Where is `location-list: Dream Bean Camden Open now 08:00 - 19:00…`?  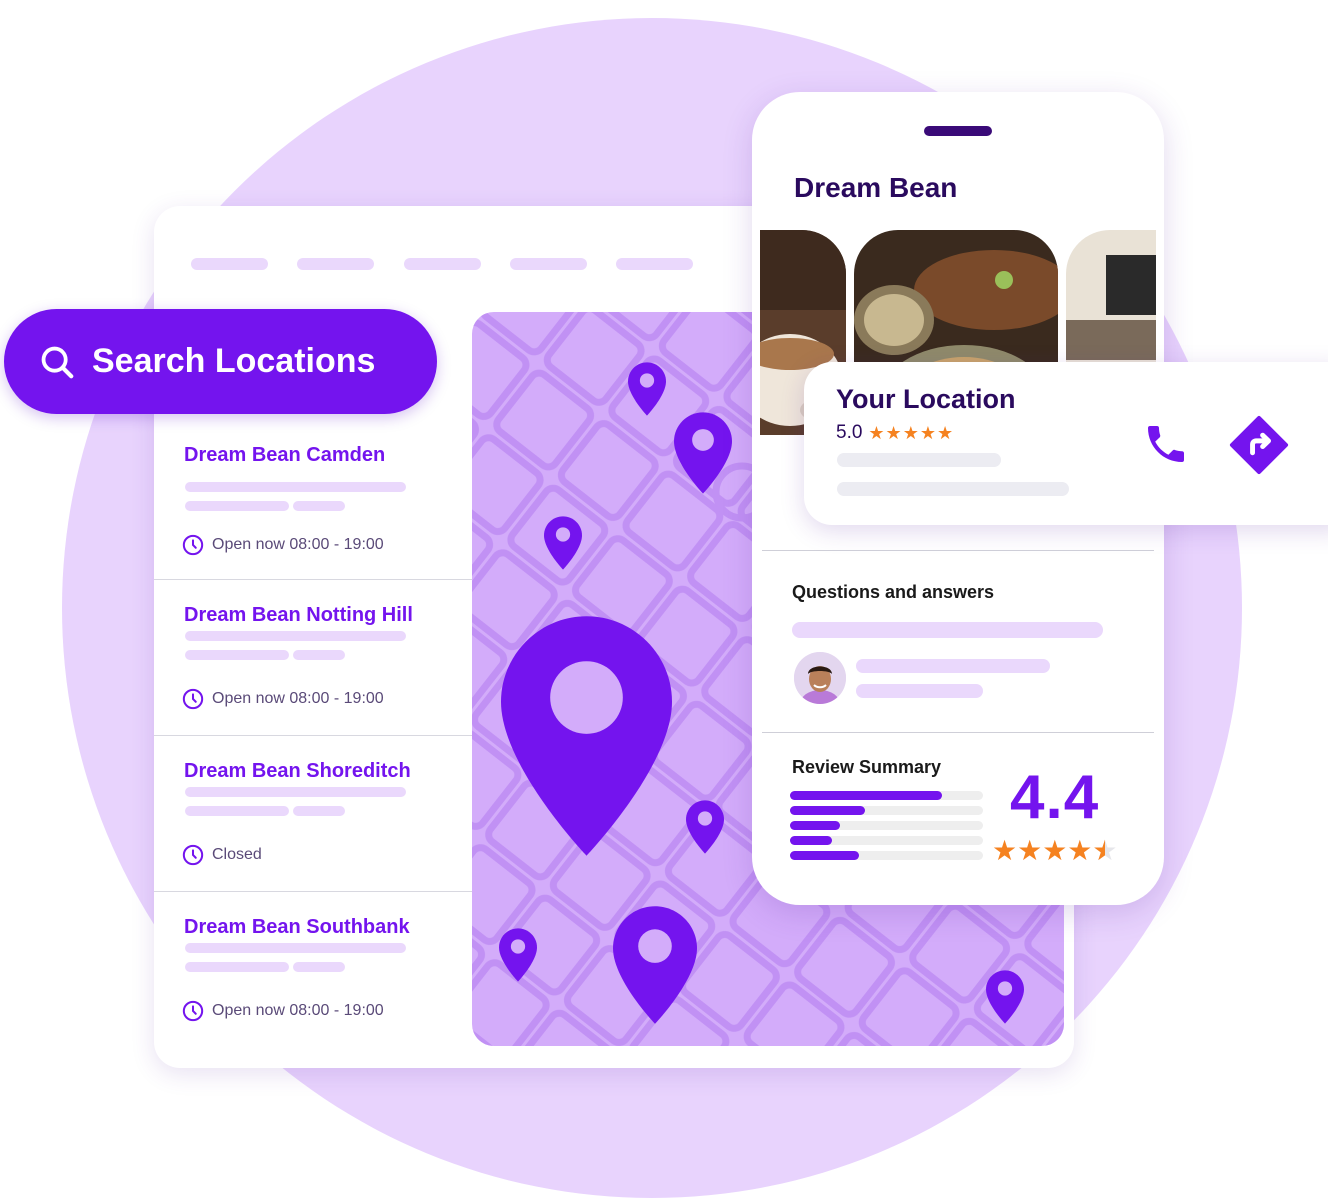 location-list: Dream Bean Camden Open now 08:00 - 19:00… is located at coordinates (313, 734).